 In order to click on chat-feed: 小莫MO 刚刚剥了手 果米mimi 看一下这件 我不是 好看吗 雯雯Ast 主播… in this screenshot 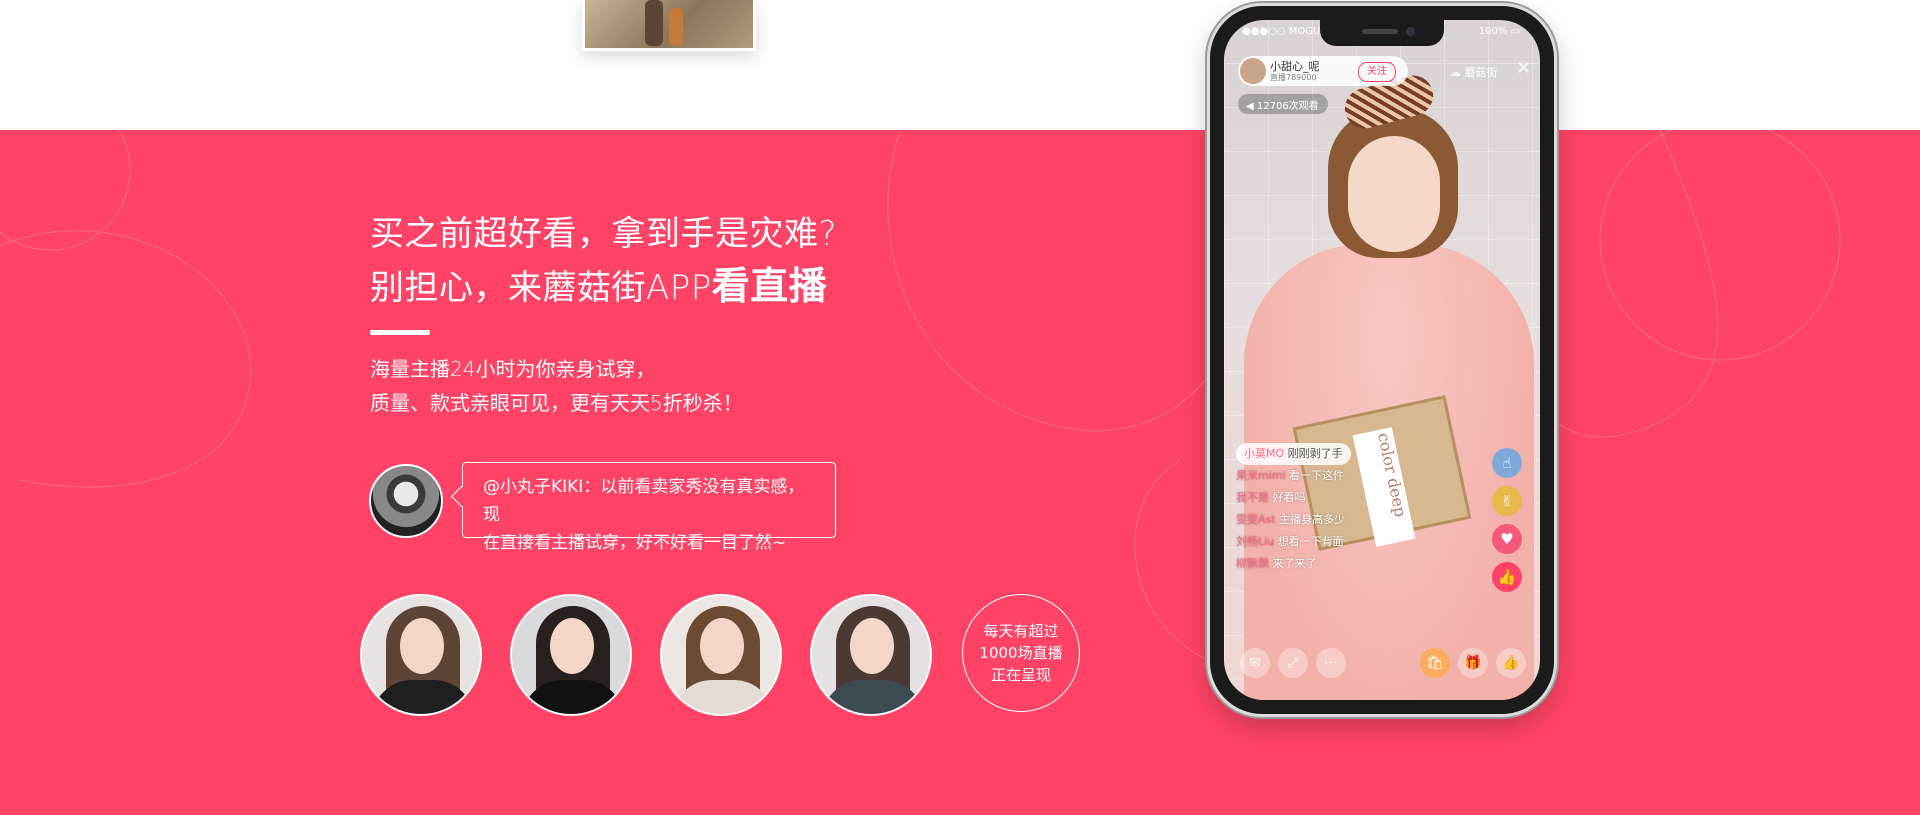, I will do `click(1346, 508)`.